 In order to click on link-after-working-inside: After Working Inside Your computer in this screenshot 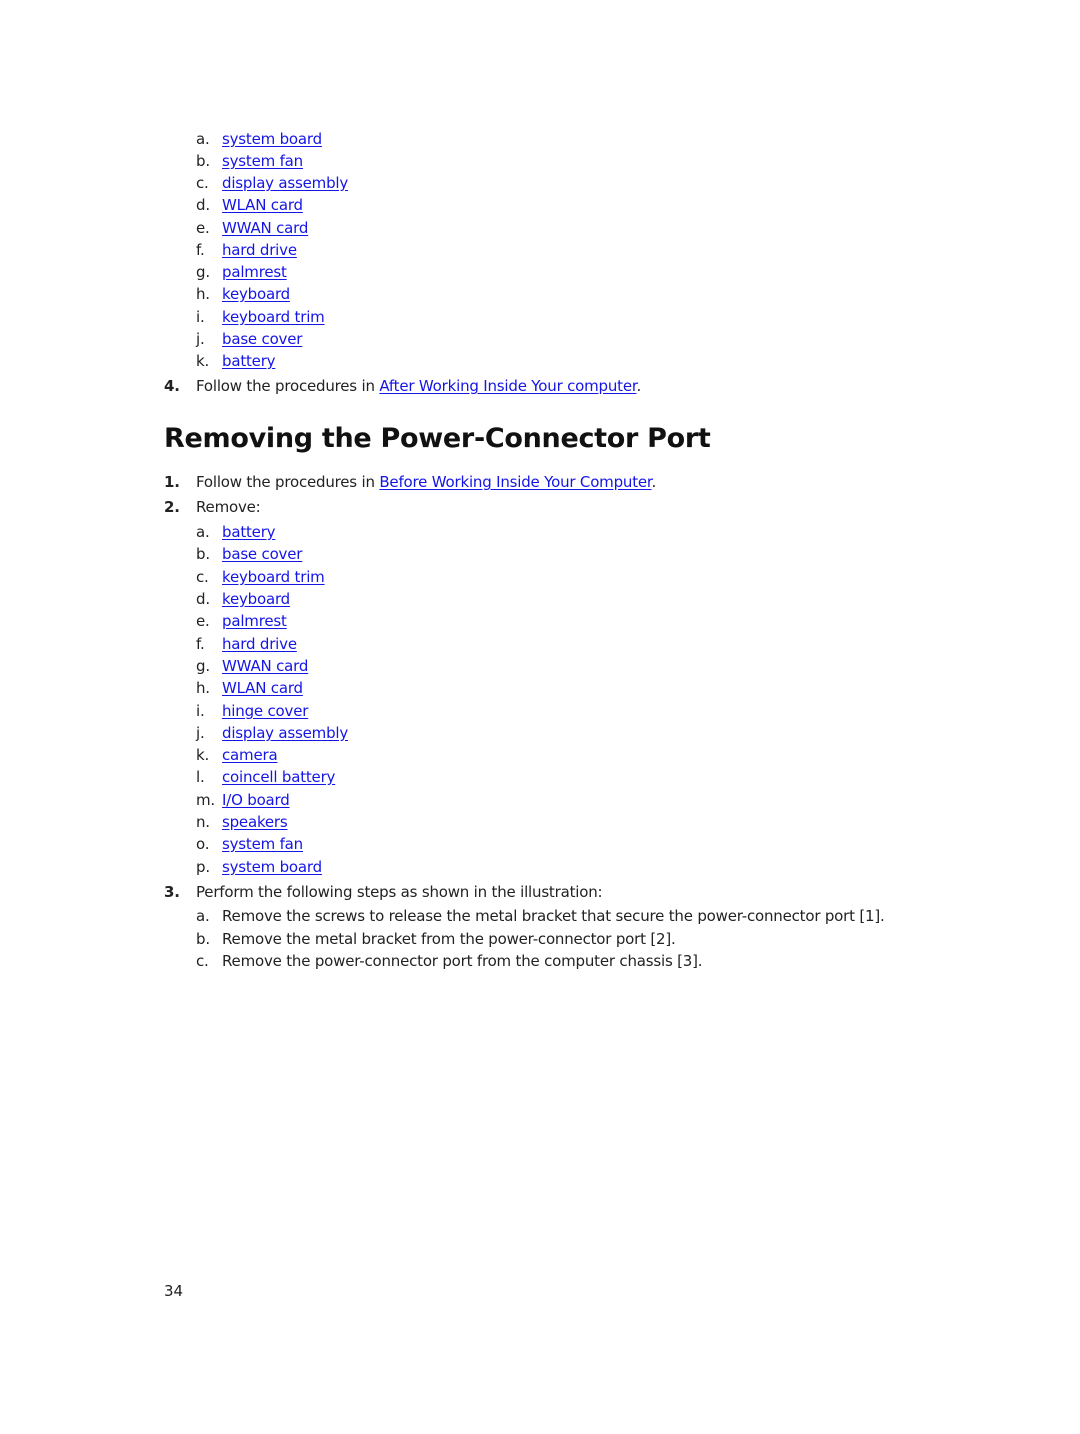, I will do `click(507, 386)`.